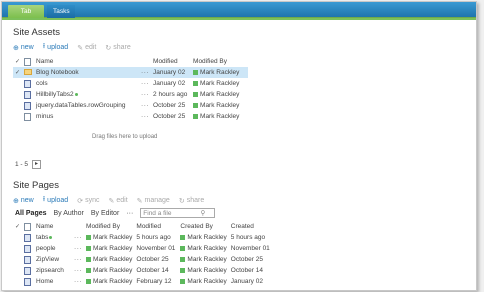  What do you see at coordinates (36, 32) in the screenshot?
I see `site-assets-title: Site Assets` at bounding box center [36, 32].